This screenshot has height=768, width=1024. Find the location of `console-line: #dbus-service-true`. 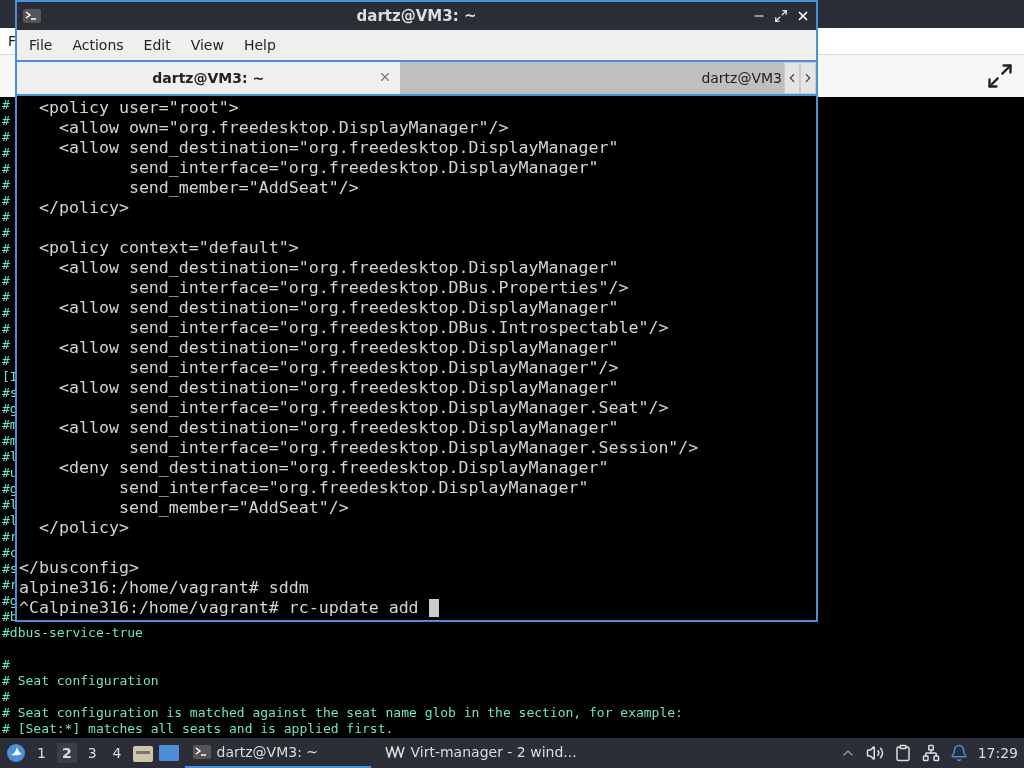

console-line: #dbus-service-true is located at coordinates (72, 632).